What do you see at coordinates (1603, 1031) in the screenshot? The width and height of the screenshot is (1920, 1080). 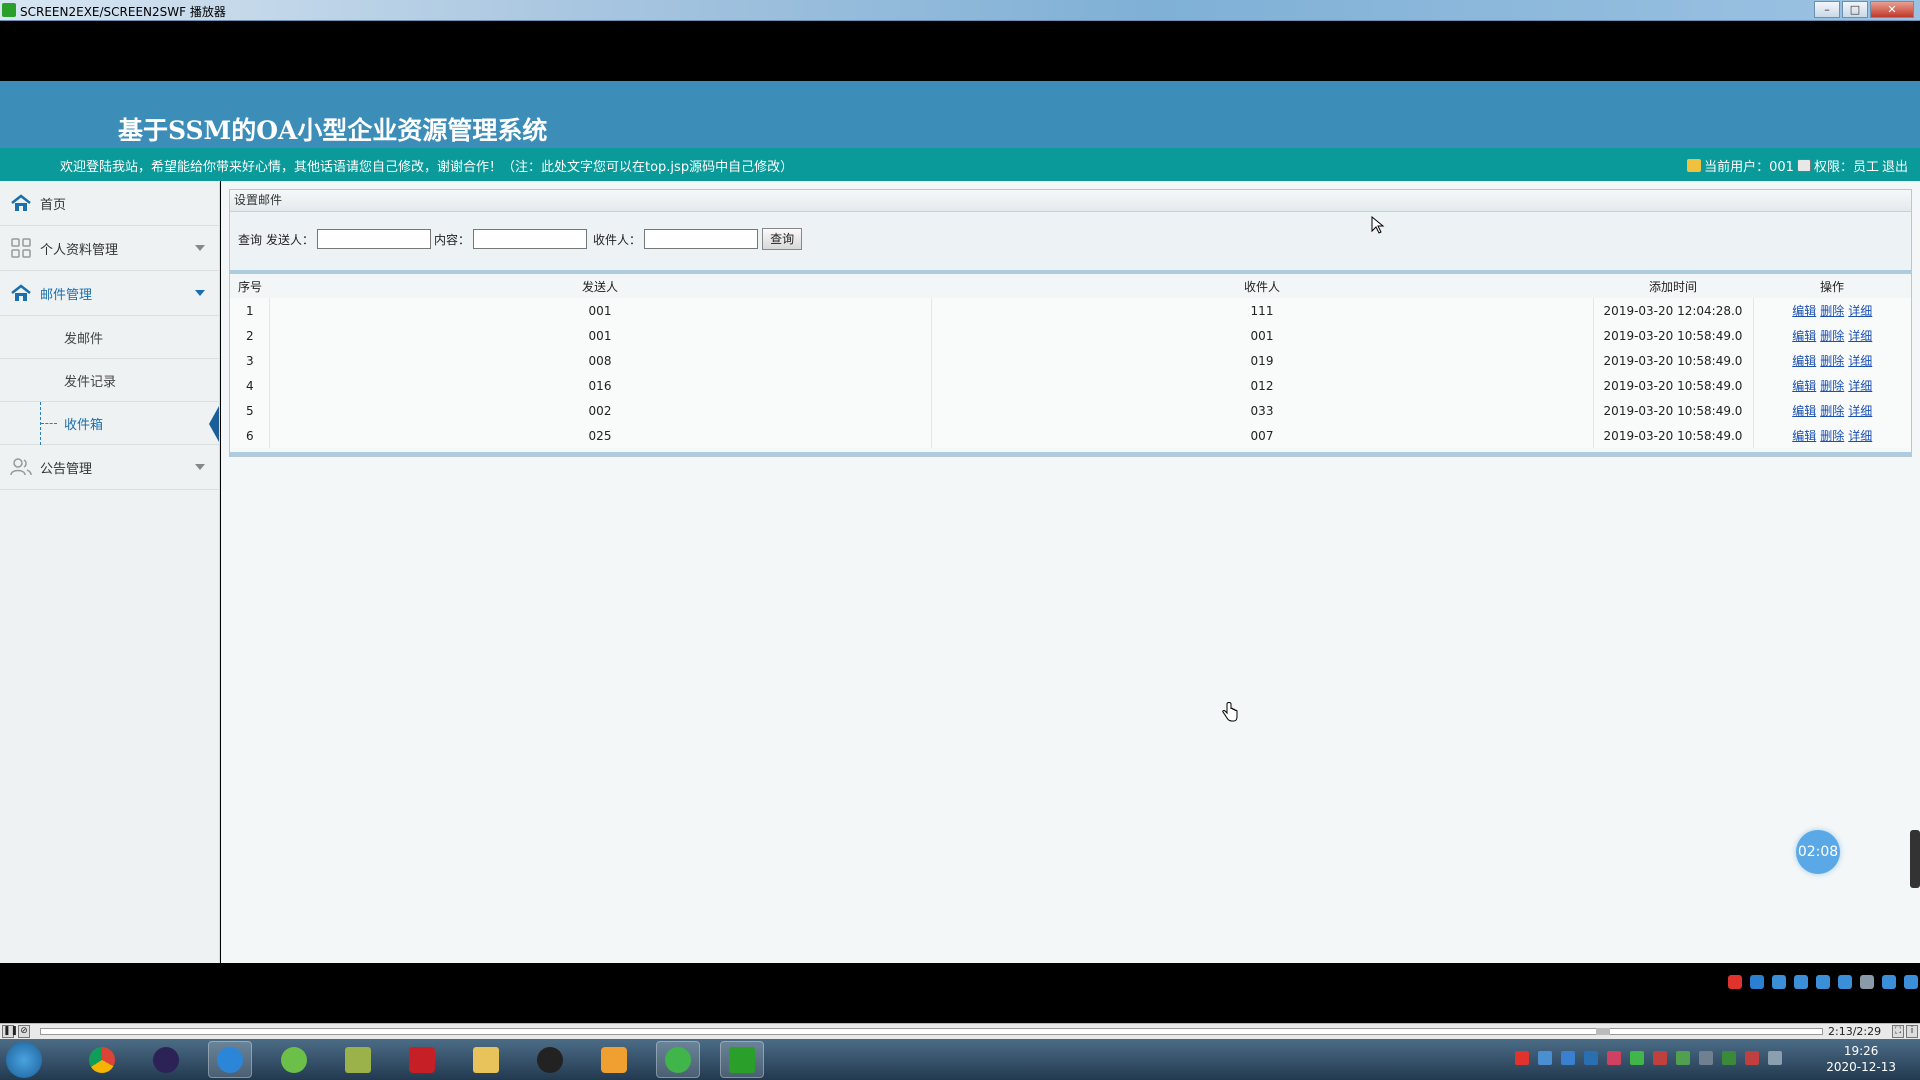 I see `seek-knob` at bounding box center [1603, 1031].